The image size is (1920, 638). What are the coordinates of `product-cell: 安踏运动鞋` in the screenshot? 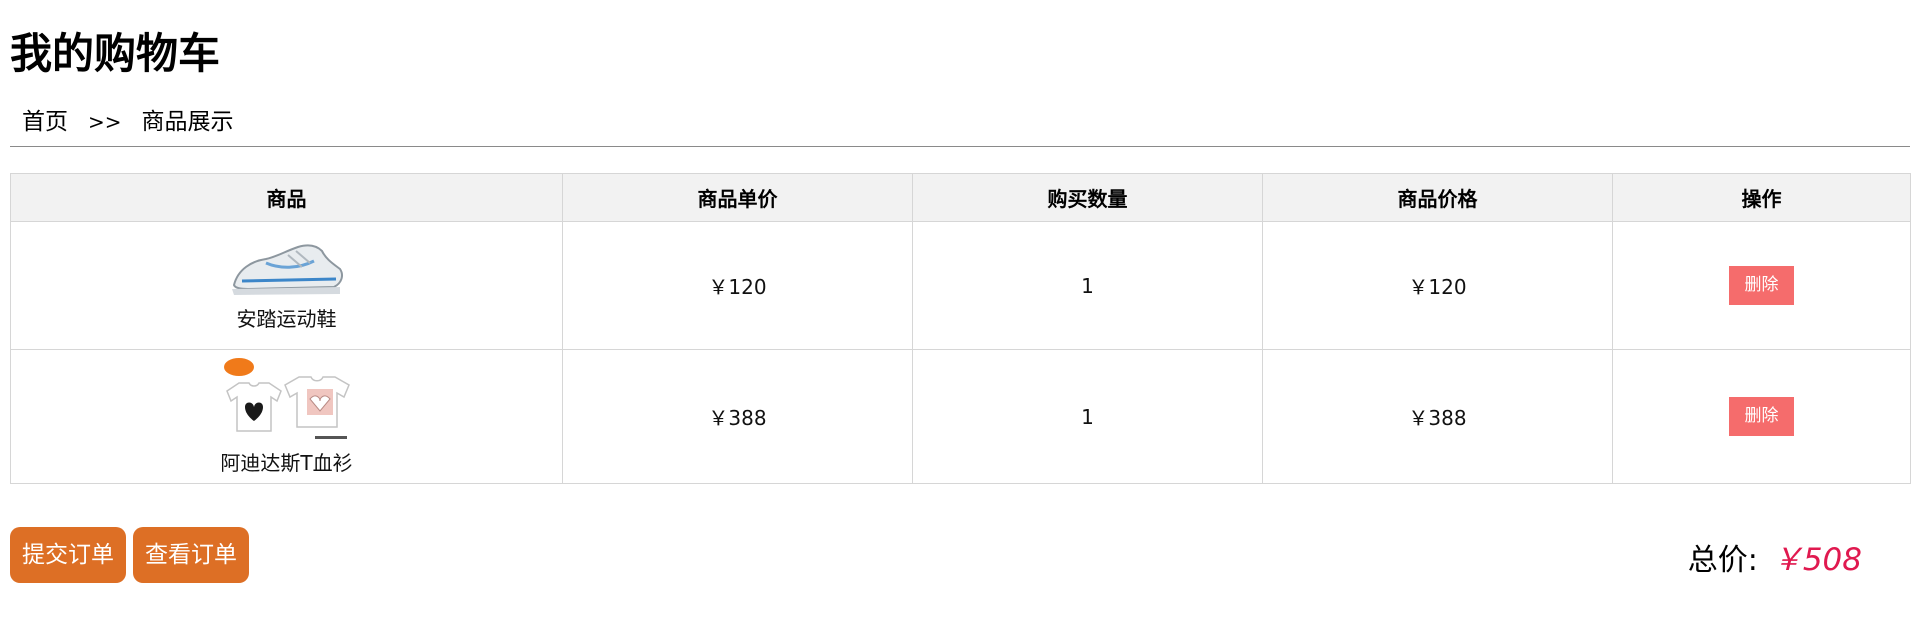 It's located at (286, 285).